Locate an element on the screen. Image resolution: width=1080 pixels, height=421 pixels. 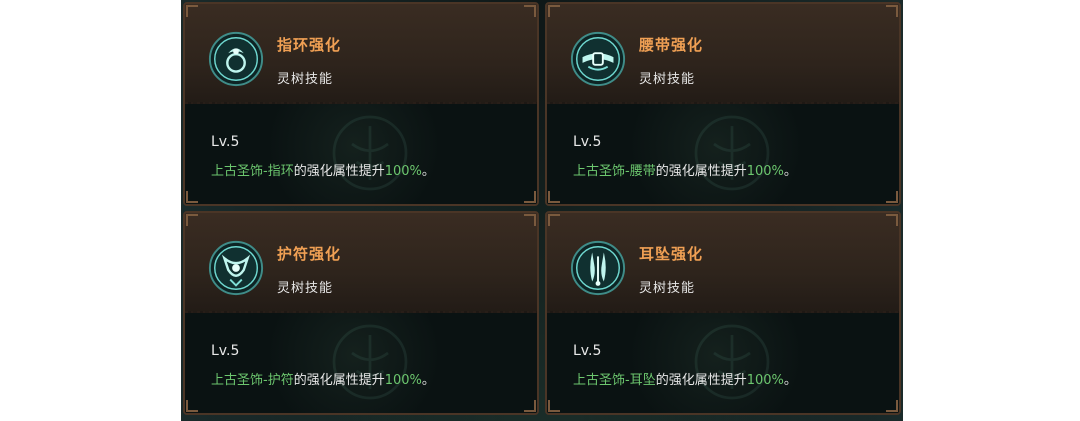
skill-description: 上古圣饰-指环的强化属性提升100%。 is located at coordinates (323, 169).